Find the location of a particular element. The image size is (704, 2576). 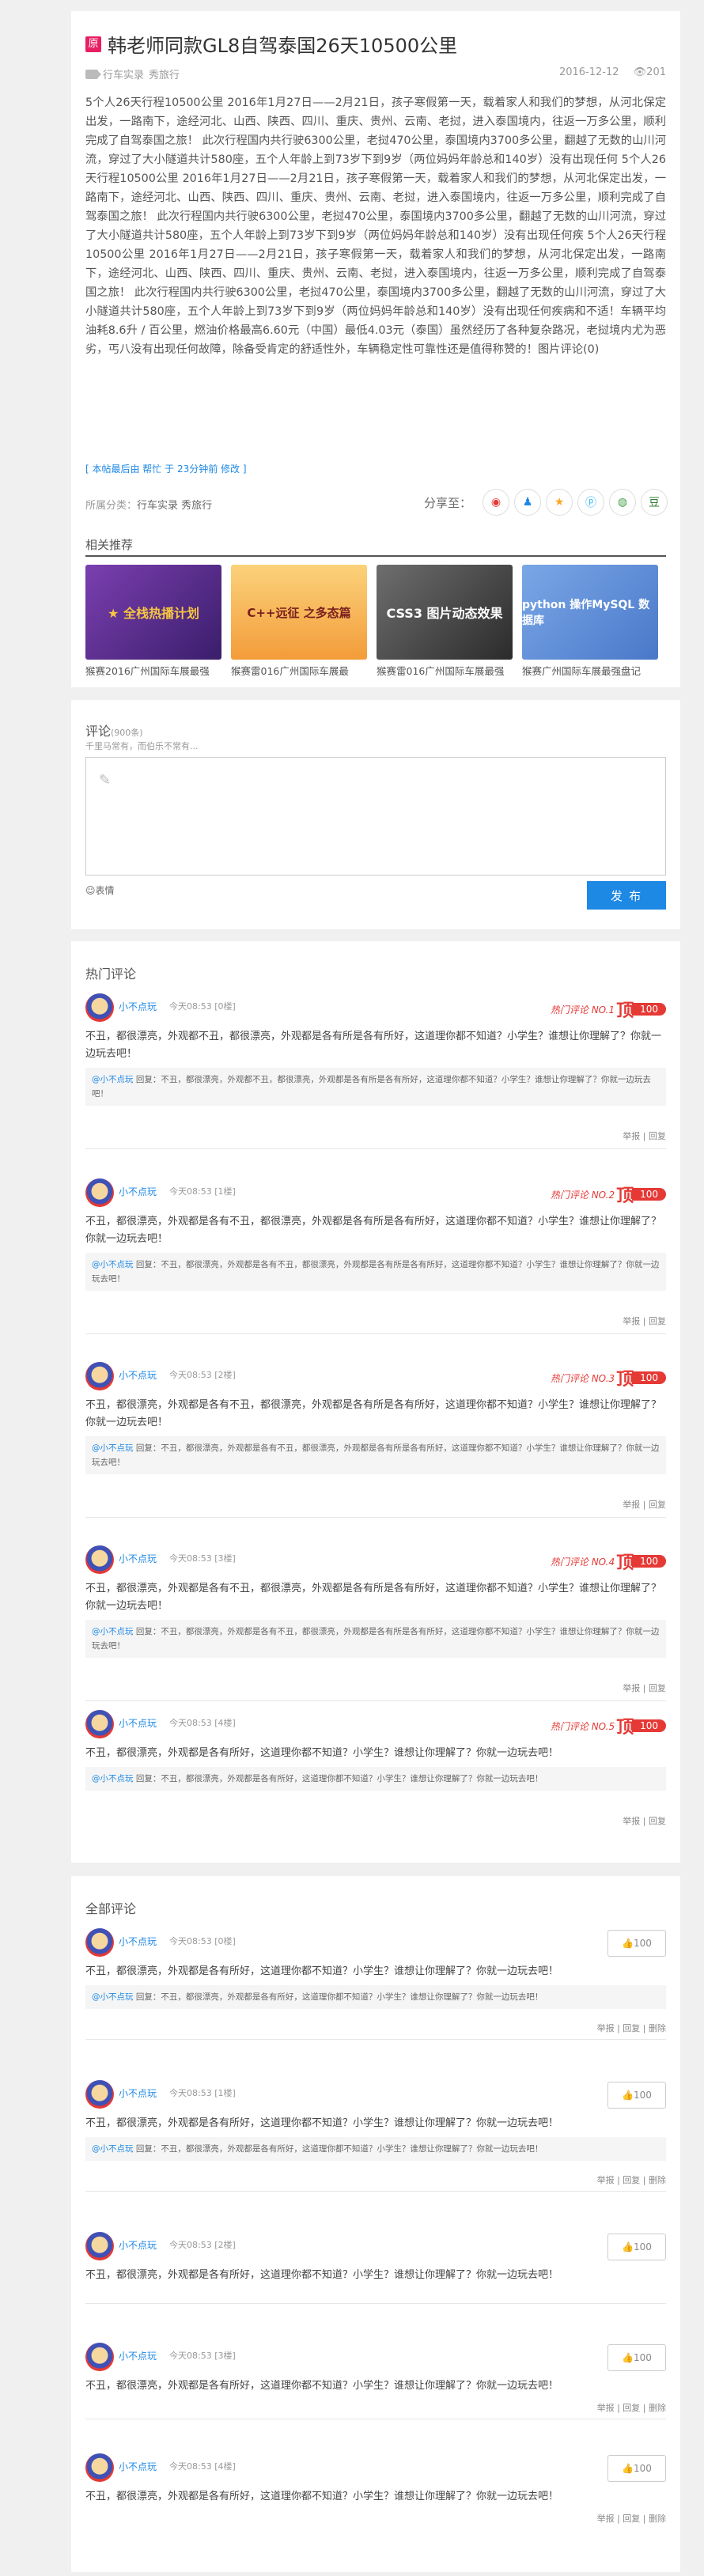

related-caption: 猴赛雷016广州国际车展最强 is located at coordinates (445, 670).